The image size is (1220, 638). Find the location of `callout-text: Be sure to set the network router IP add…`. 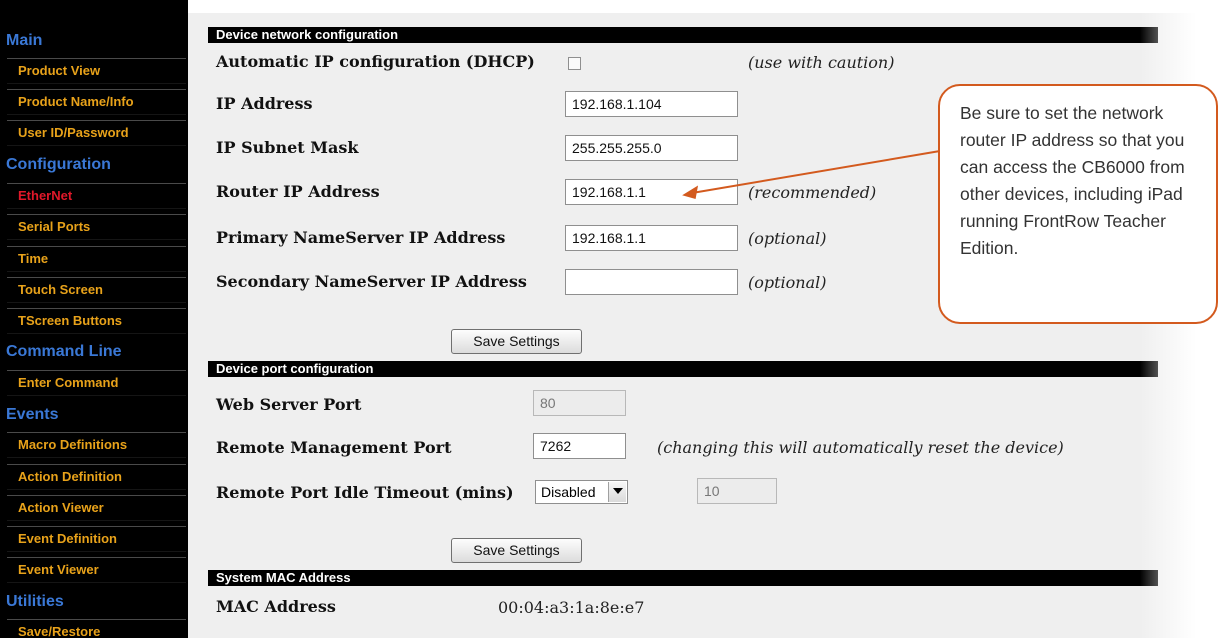

callout-text: Be sure to set the network router IP add… is located at coordinates (1072, 180).